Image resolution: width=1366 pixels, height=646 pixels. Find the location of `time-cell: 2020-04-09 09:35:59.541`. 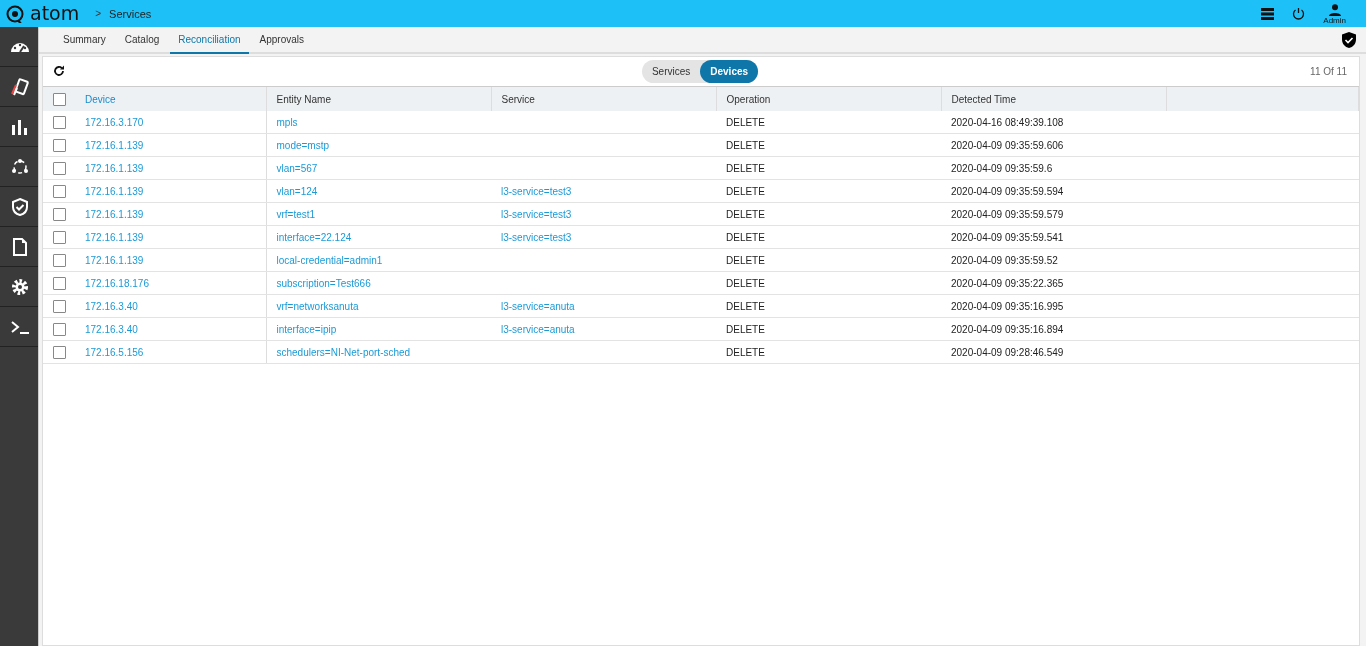

time-cell: 2020-04-09 09:35:59.541 is located at coordinates (1007, 237).